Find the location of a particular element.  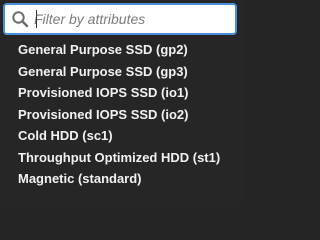

filter-box is located at coordinates (120, 19).